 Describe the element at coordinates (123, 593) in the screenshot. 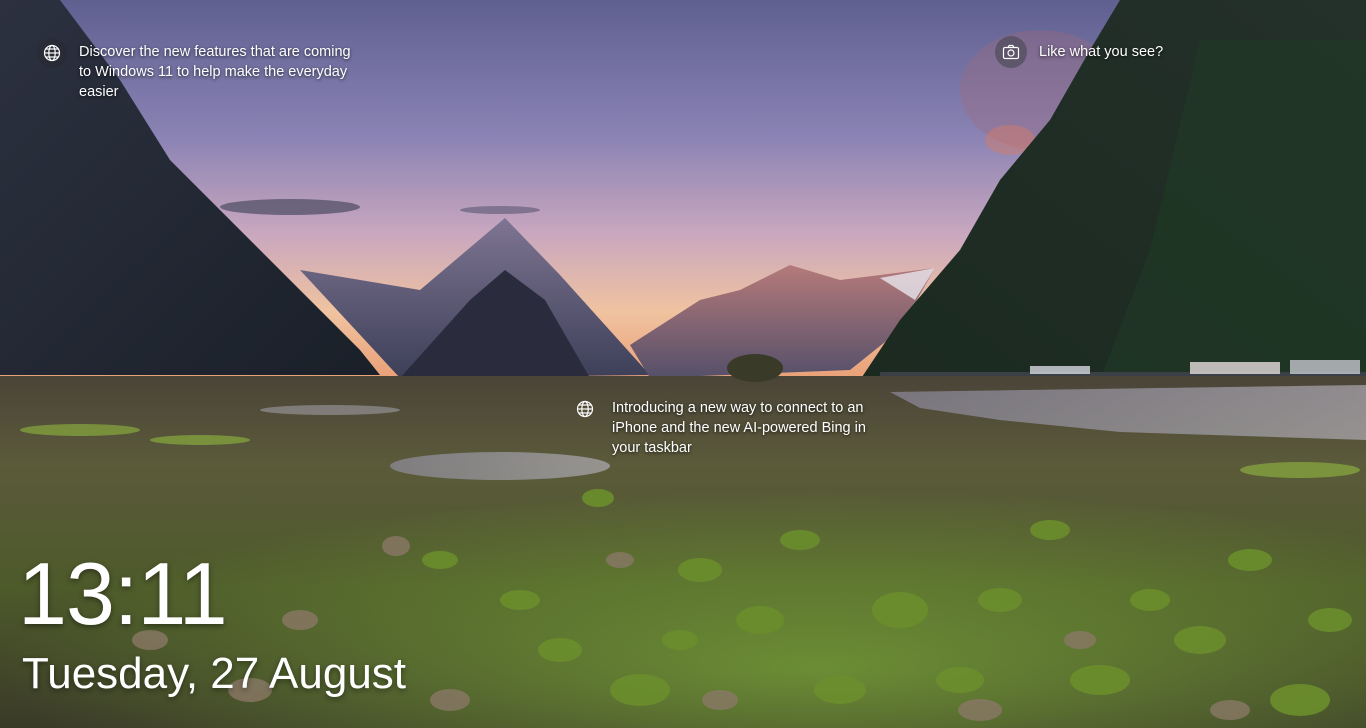

I see `lock-screen-time: 13:11` at that location.